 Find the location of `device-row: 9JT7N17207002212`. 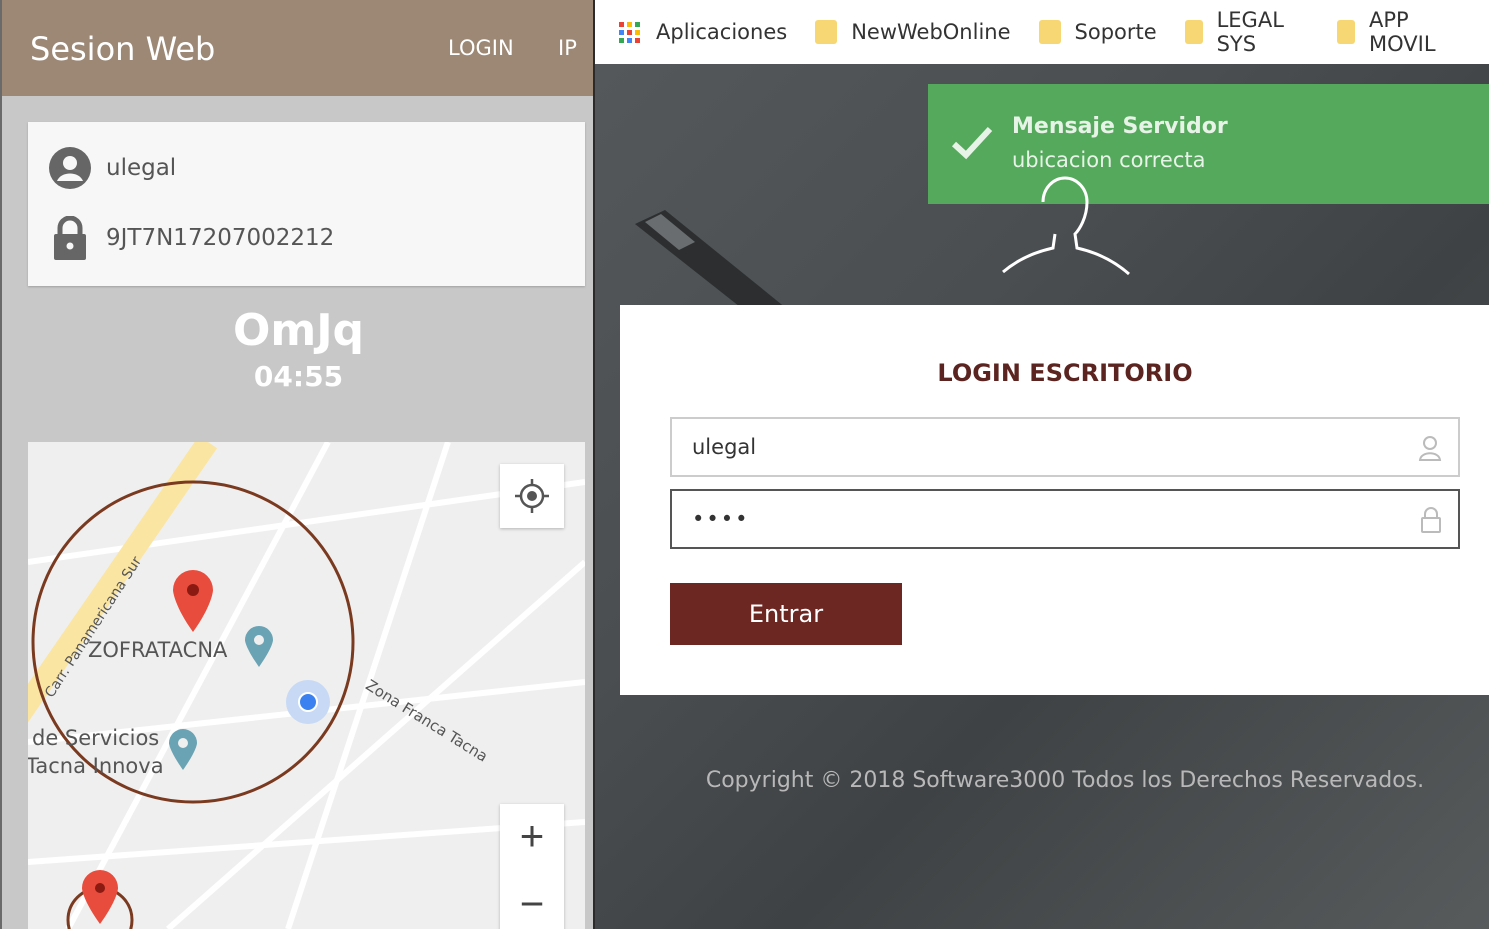

device-row: 9JT7N17207002212 is located at coordinates (191, 238).